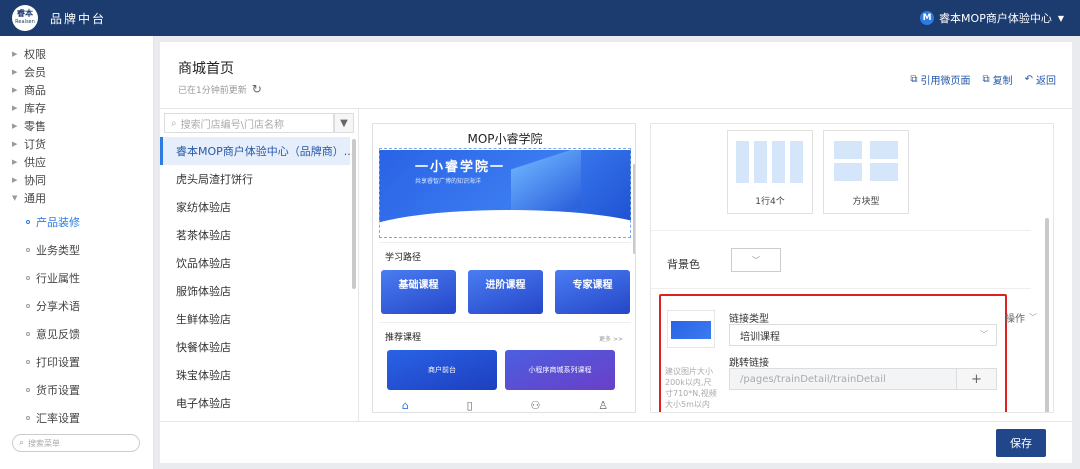 This screenshot has width=1080, height=469. I want to click on sidebar-subitem-print: 打印设置, so click(53, 362).